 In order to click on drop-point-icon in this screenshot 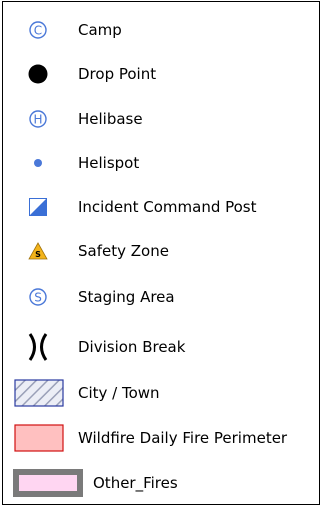, I will do `click(38, 74)`.